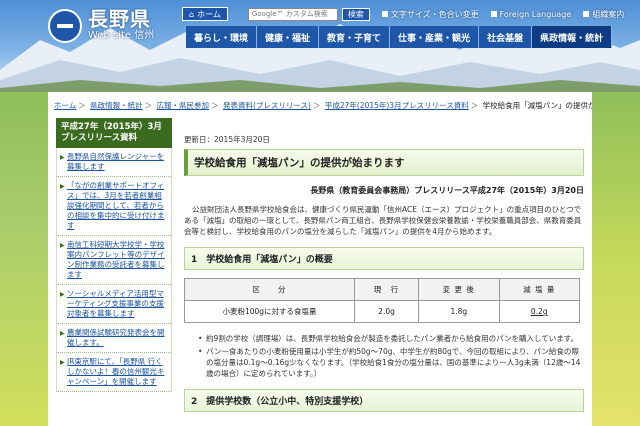 This screenshot has width=640, height=426. I want to click on gnav-health: 健康・福祉, so click(288, 37).